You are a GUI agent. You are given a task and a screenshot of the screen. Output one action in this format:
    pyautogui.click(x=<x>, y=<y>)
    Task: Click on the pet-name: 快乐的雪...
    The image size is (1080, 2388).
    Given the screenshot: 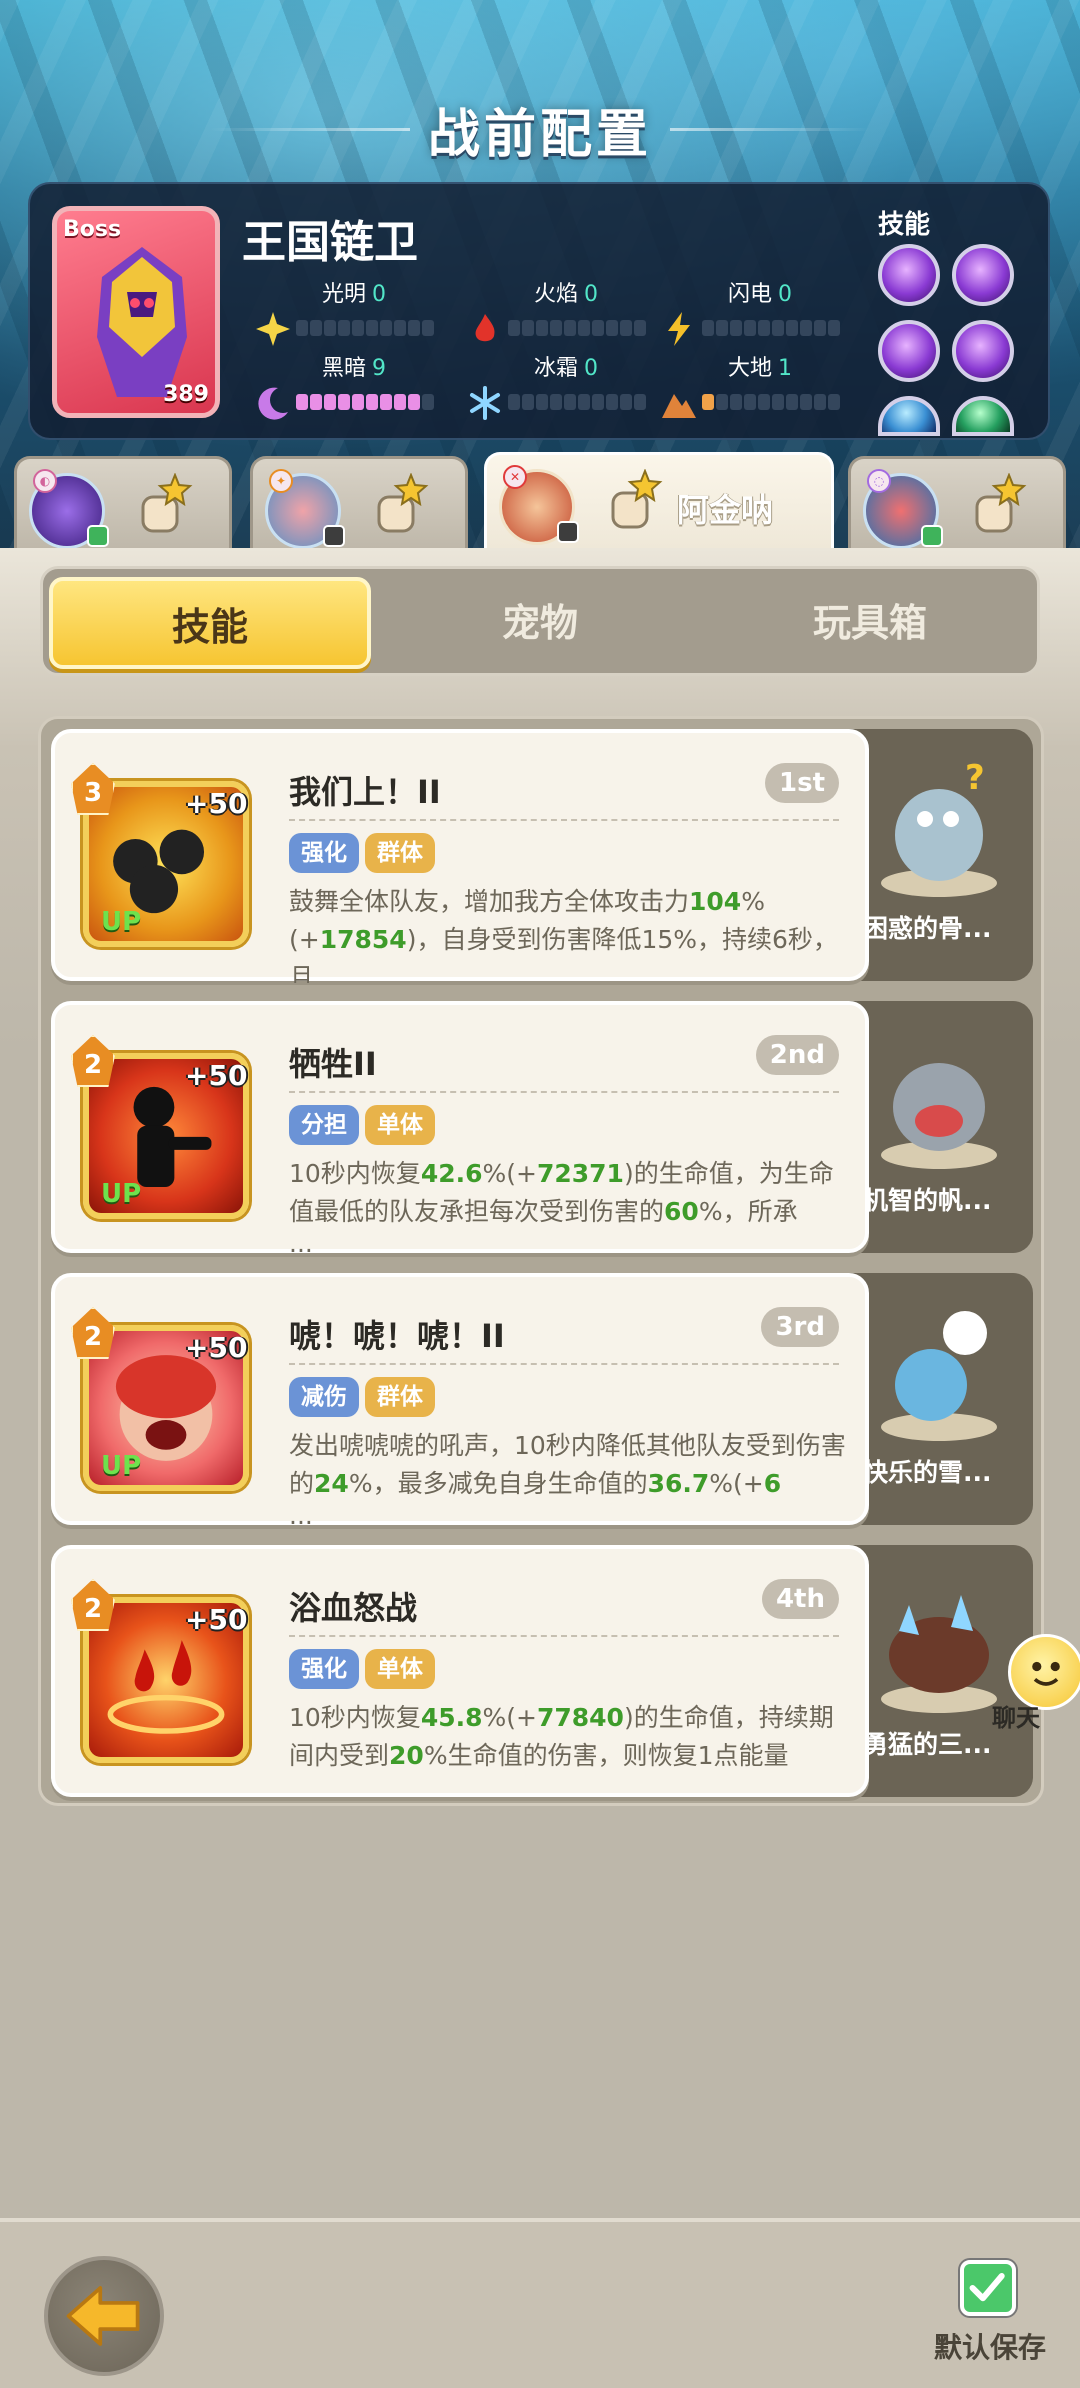 What is the action you would take?
    pyautogui.click(x=927, y=1472)
    